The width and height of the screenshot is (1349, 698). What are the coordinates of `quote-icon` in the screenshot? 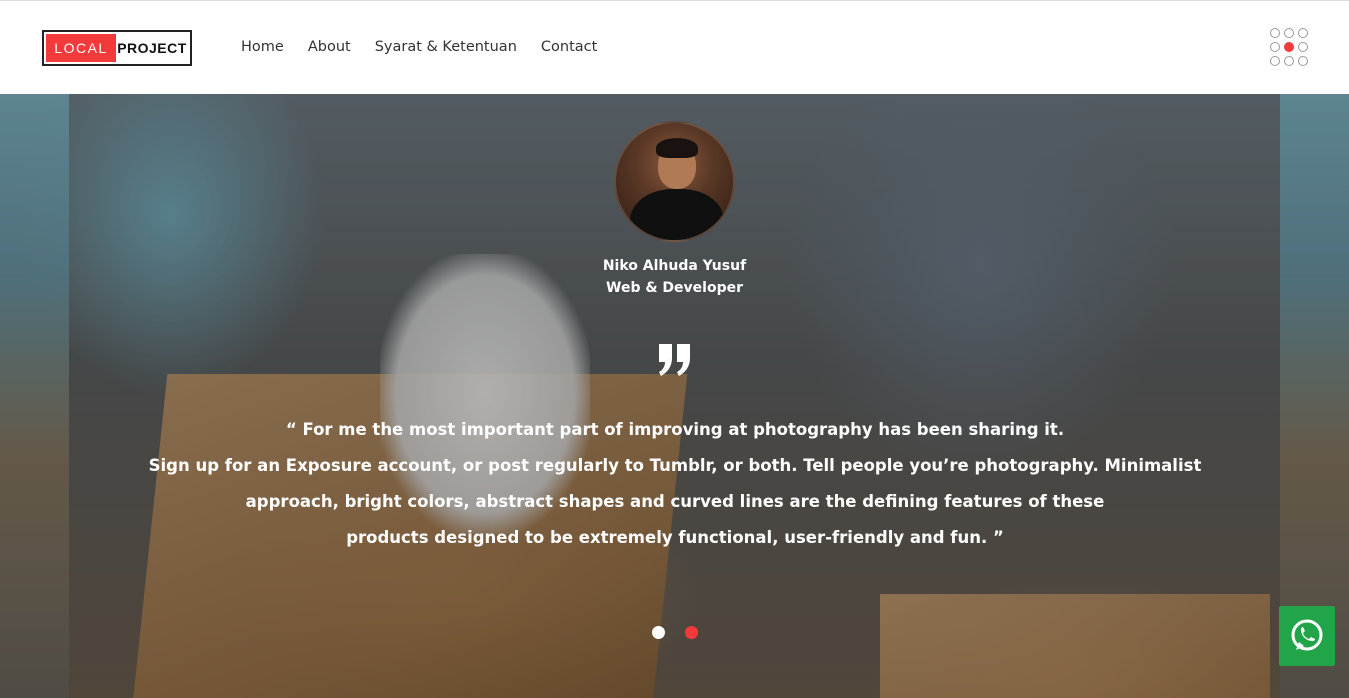 It's located at (674, 360).